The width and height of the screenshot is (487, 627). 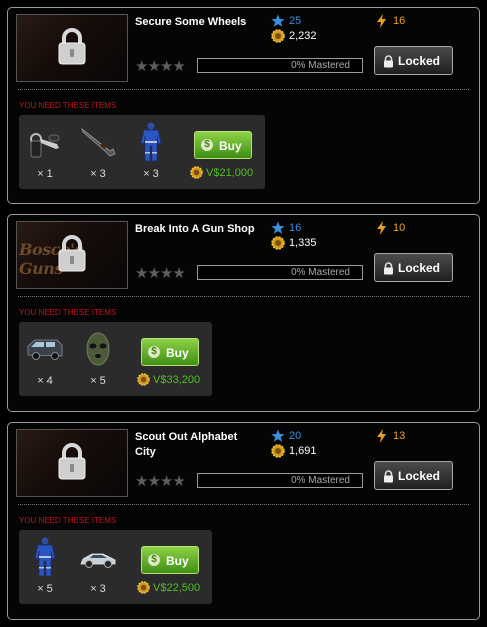 I want to click on energy-value: 10, so click(x=399, y=228).